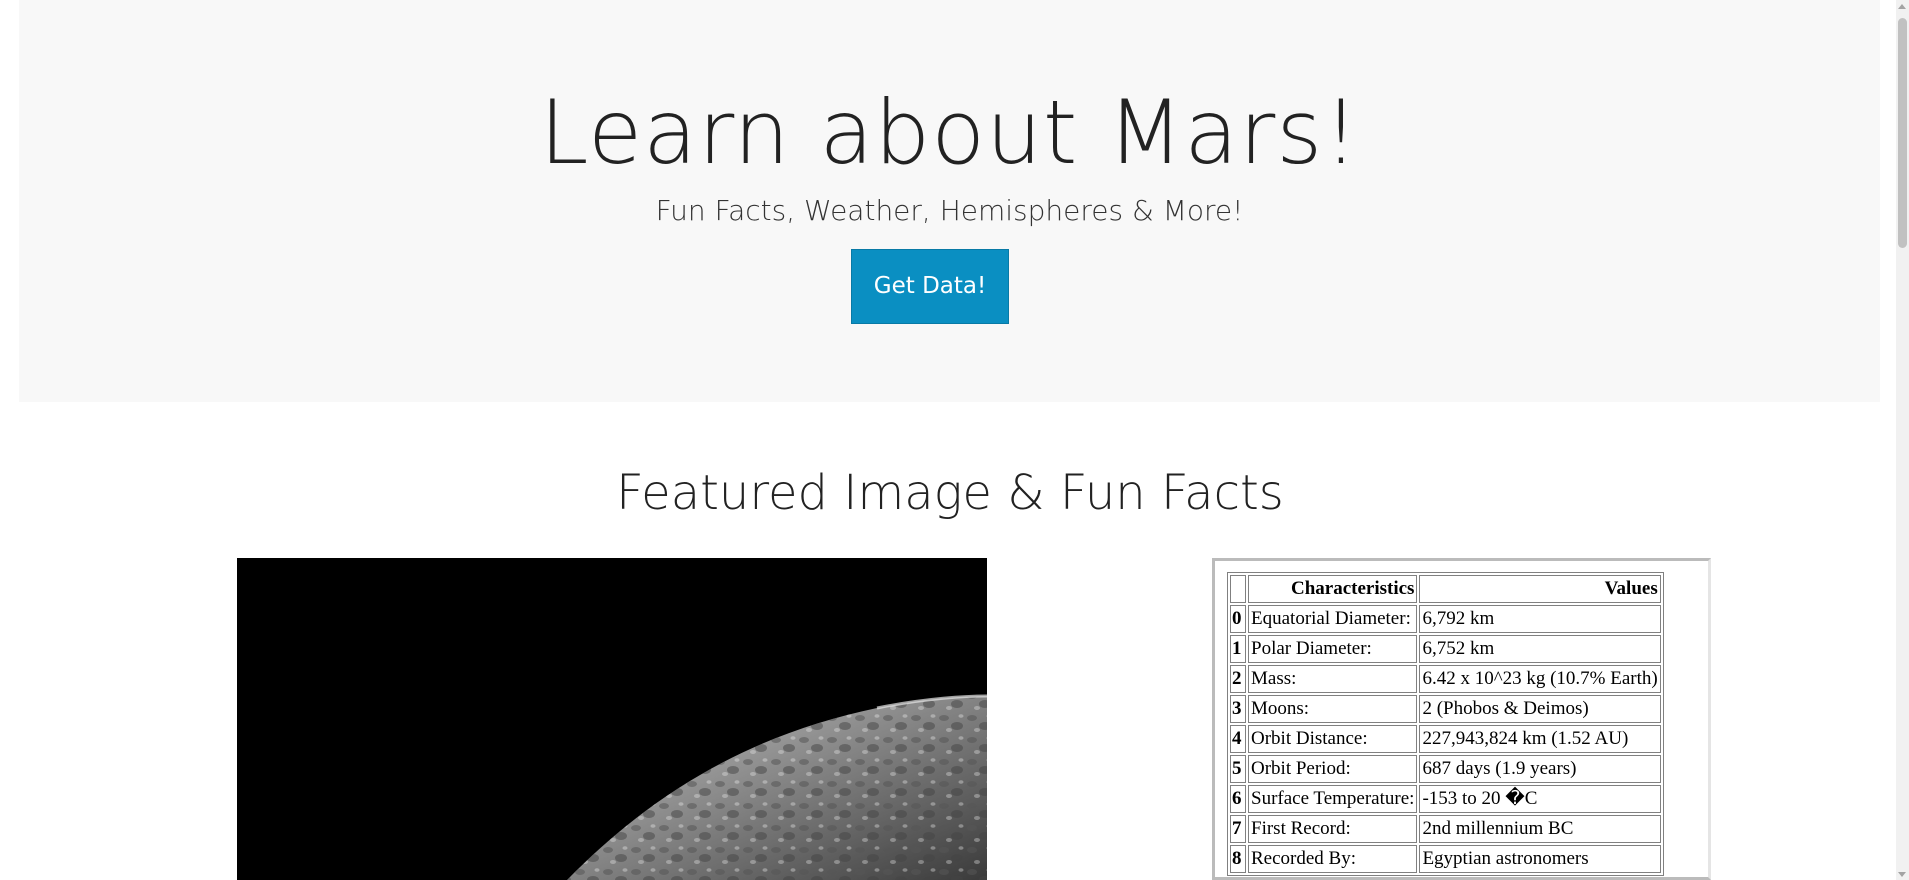  What do you see at coordinates (1333, 859) in the screenshot?
I see `row-characteristic: Recorded By:` at bounding box center [1333, 859].